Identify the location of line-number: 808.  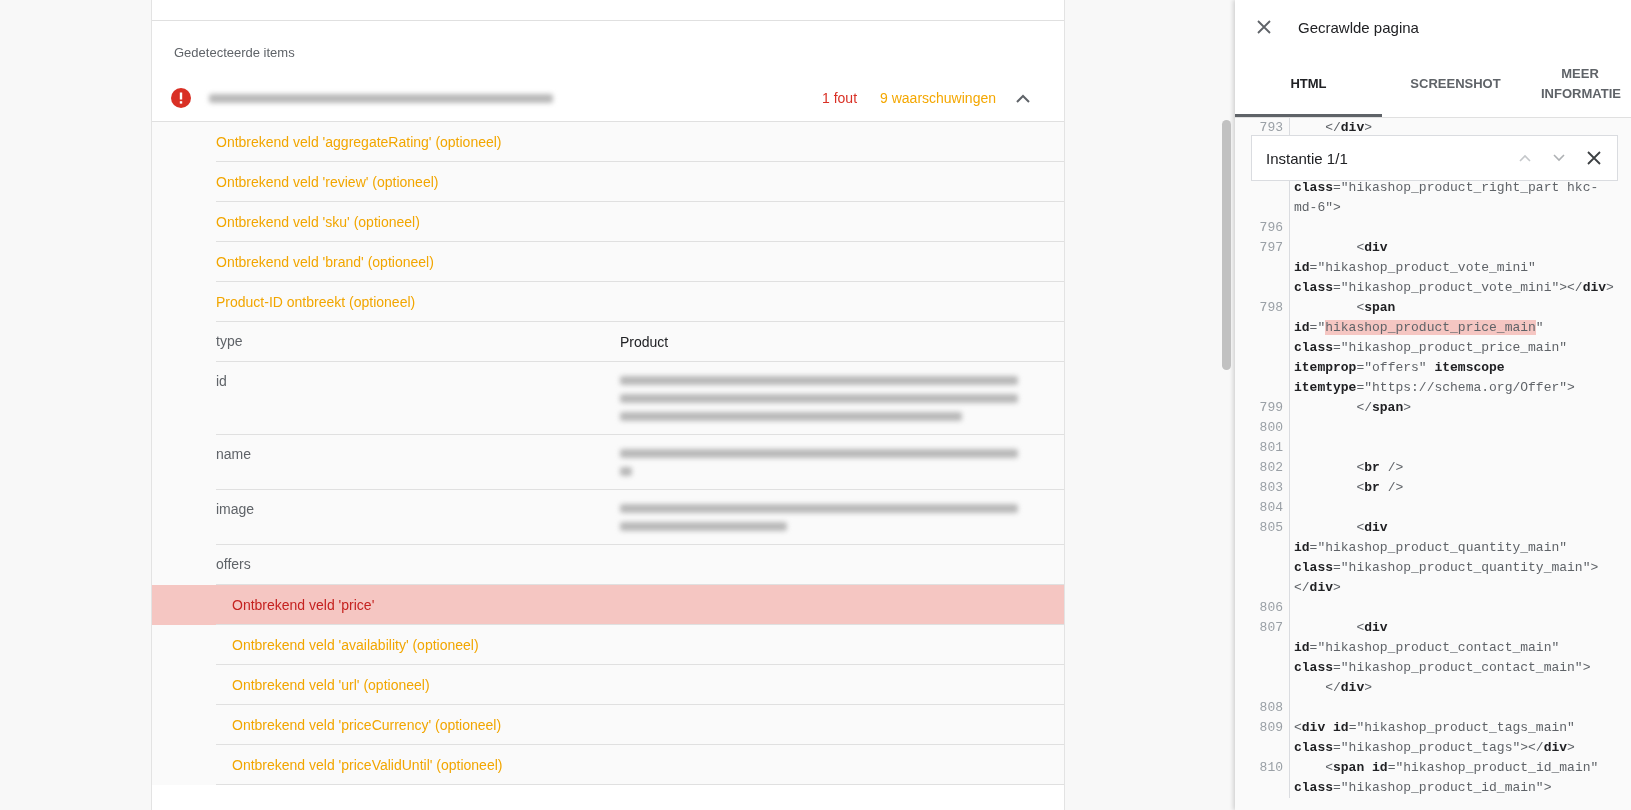
(1262, 708).